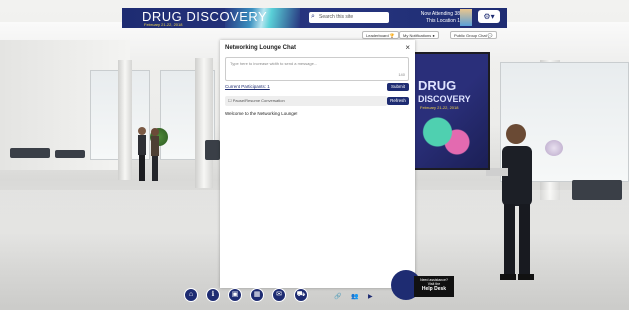 The width and height of the screenshot is (629, 310). I want to click on trophy-icon: 🏆, so click(392, 35).